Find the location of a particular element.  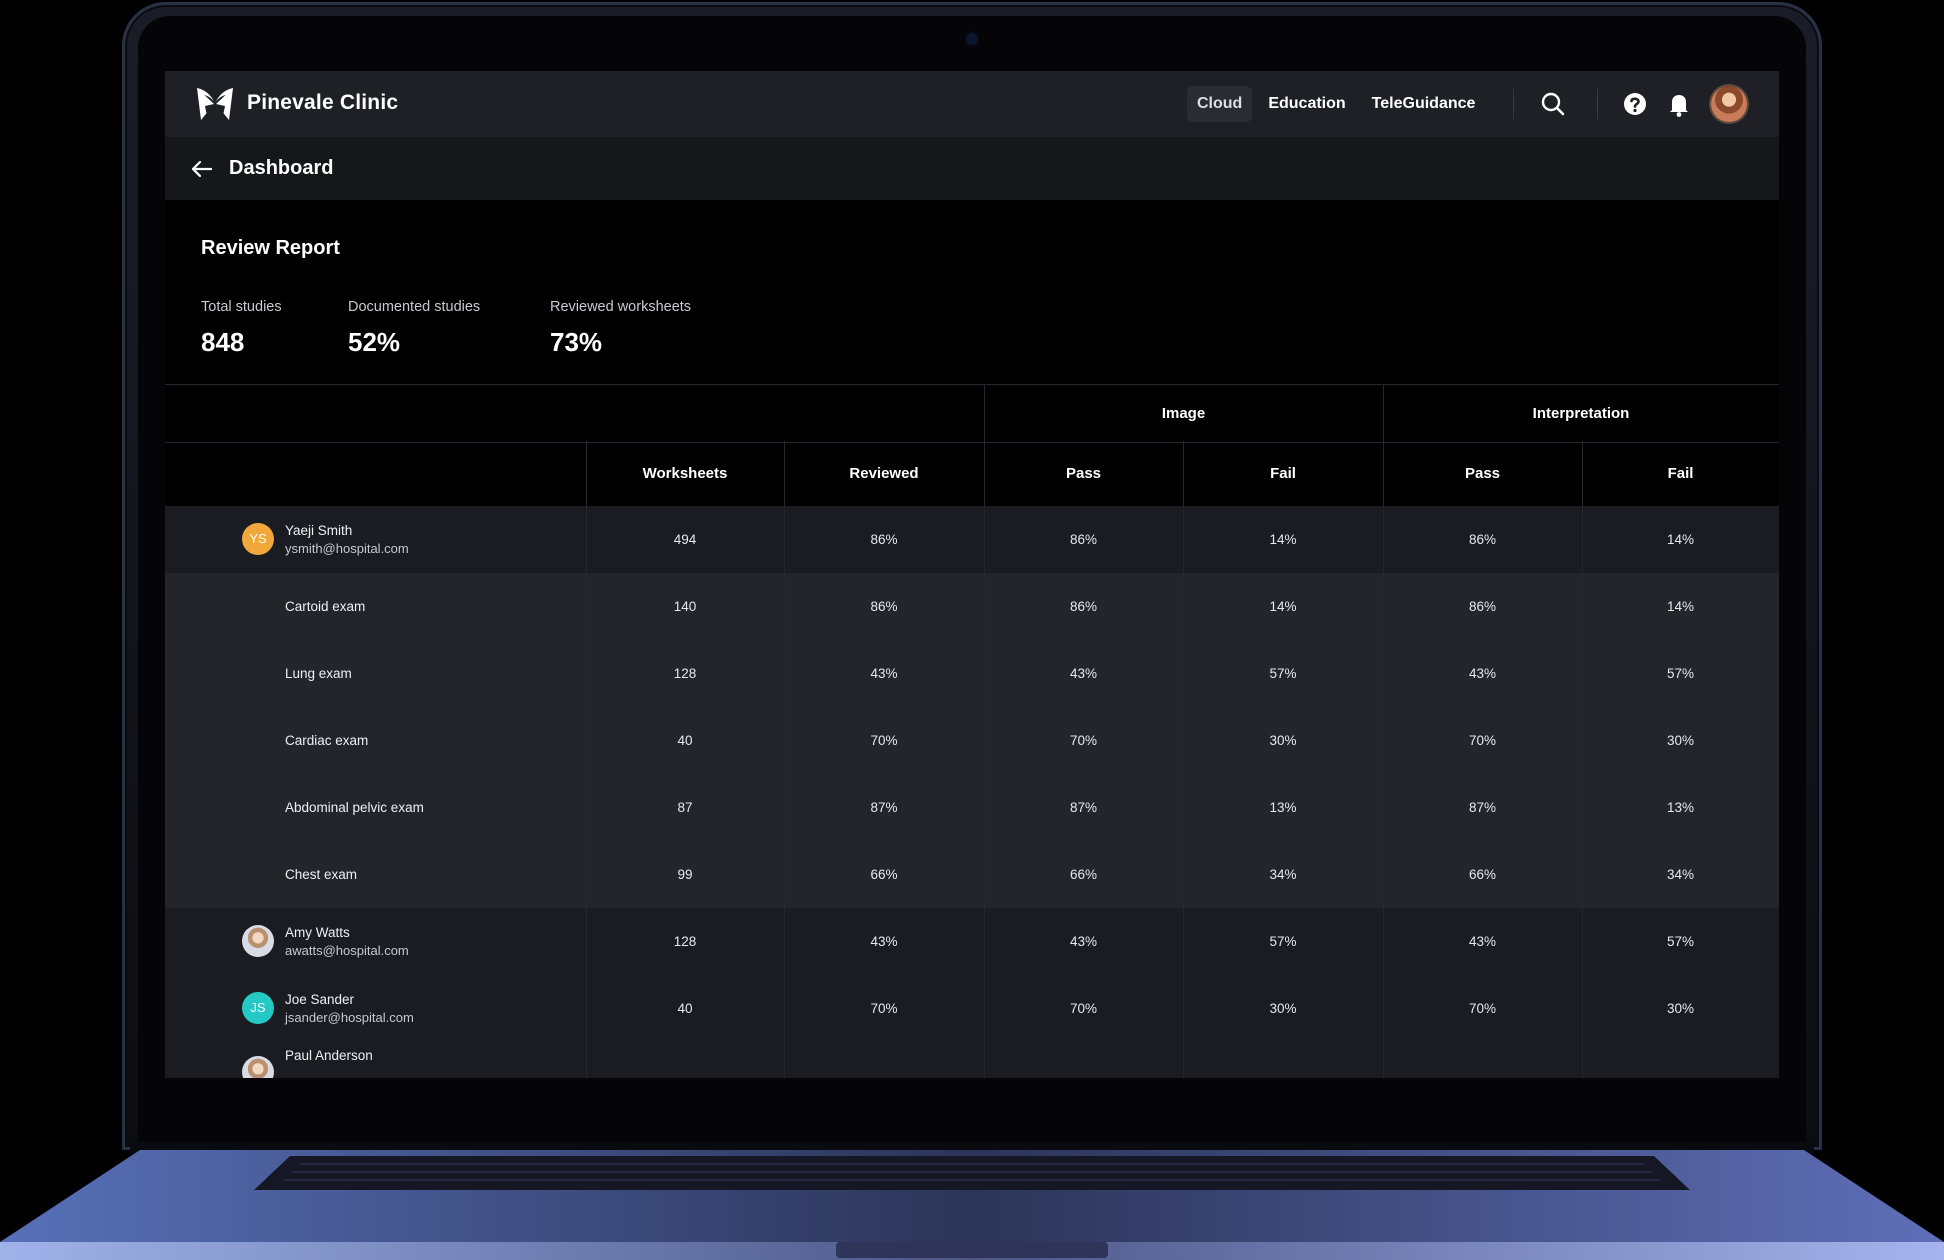

exam-name: Cartoid exam is located at coordinates (325, 606).